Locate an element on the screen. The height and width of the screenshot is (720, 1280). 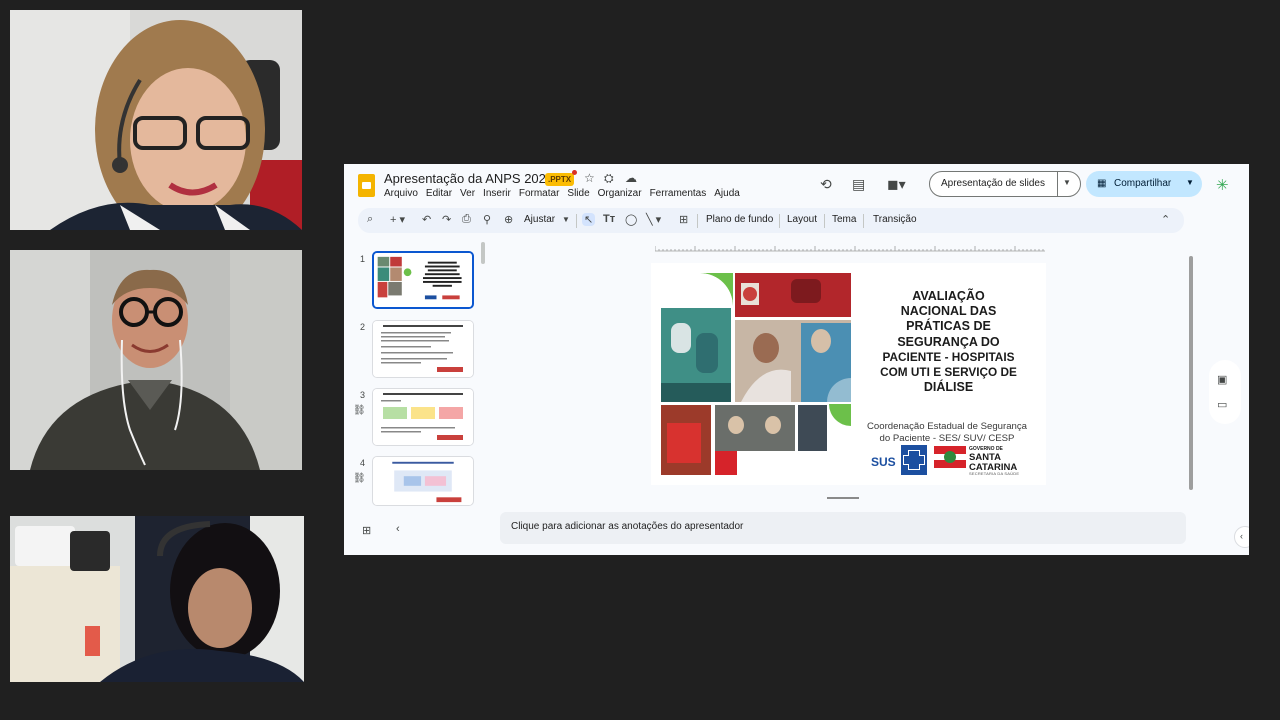
slide-subtitle-line: Coordenação Estadual de Segurança is located at coordinates (946, 426).